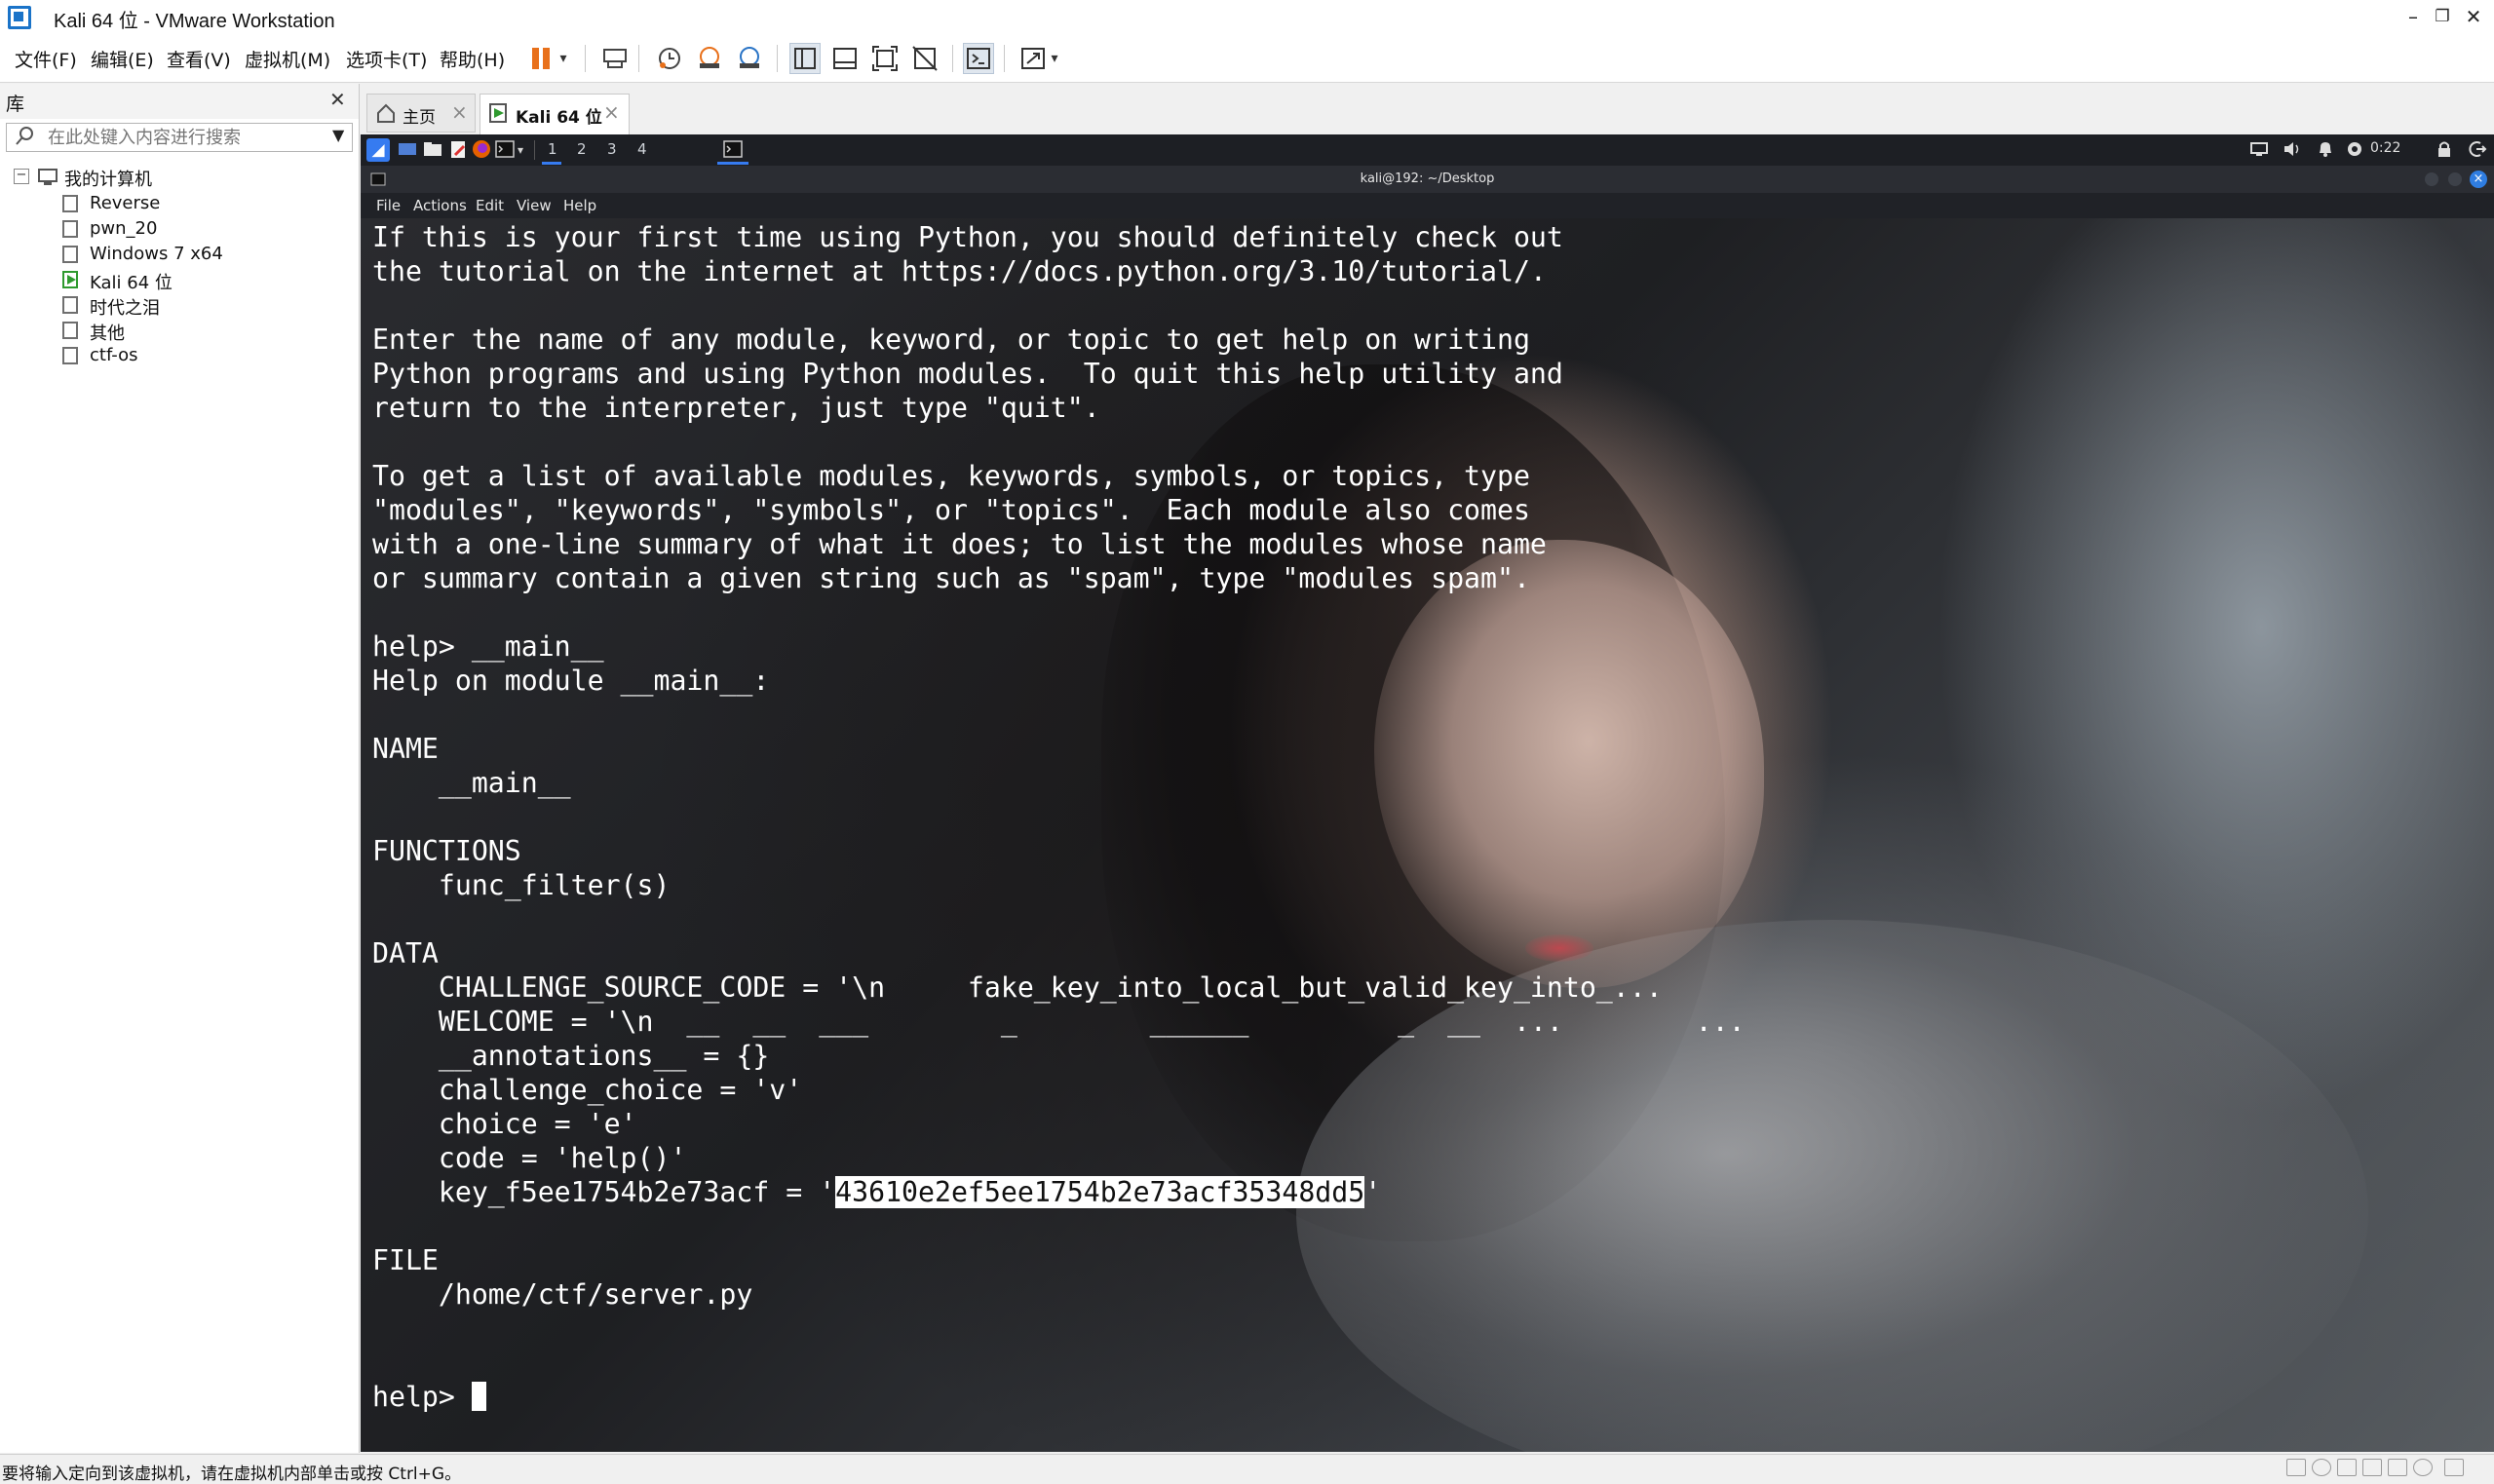  What do you see at coordinates (378, 150) in the screenshot?
I see `kali-menu-icon: ◢` at bounding box center [378, 150].